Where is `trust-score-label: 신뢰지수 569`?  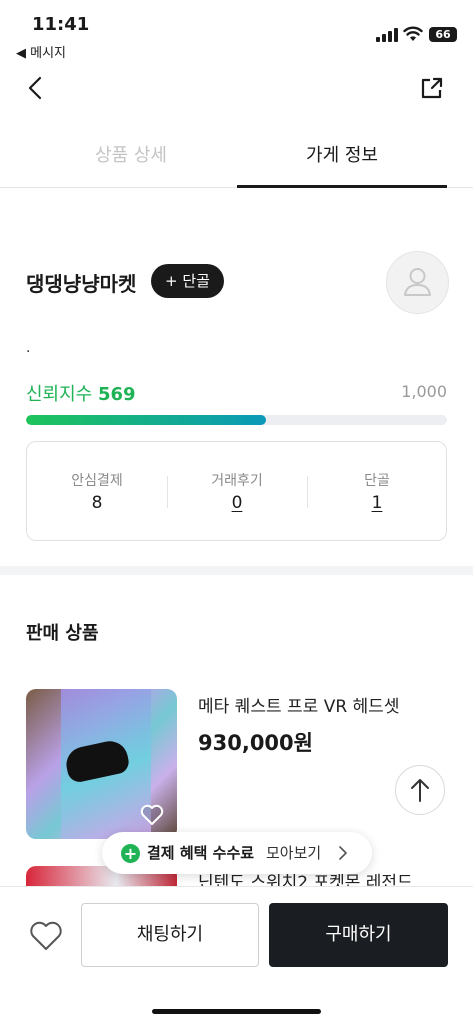 trust-score-label: 신뢰지수 569 is located at coordinates (81, 393).